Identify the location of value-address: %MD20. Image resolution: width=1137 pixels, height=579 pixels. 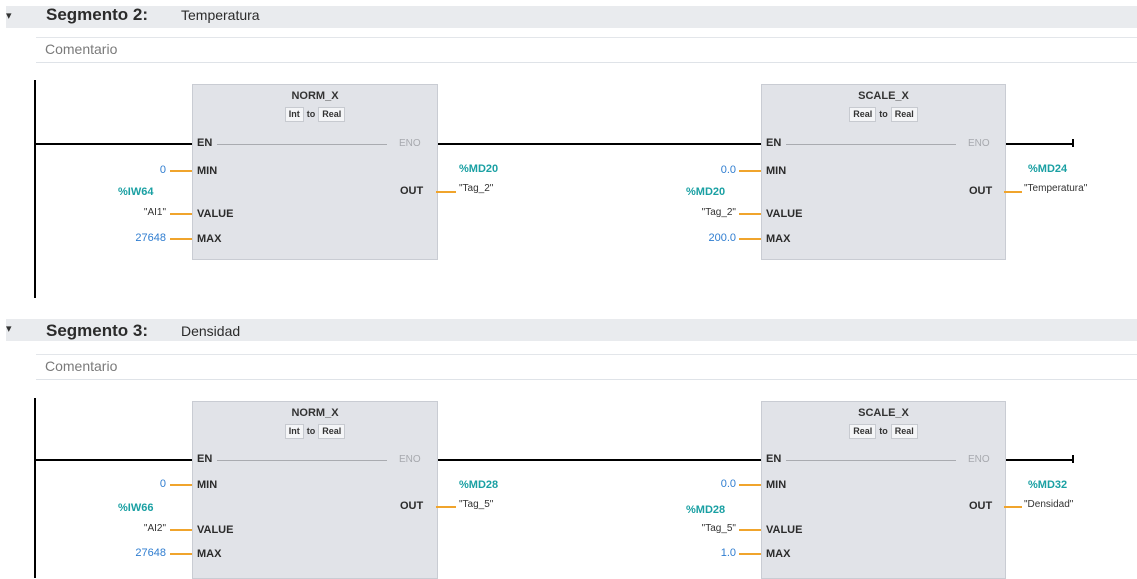
(705, 192).